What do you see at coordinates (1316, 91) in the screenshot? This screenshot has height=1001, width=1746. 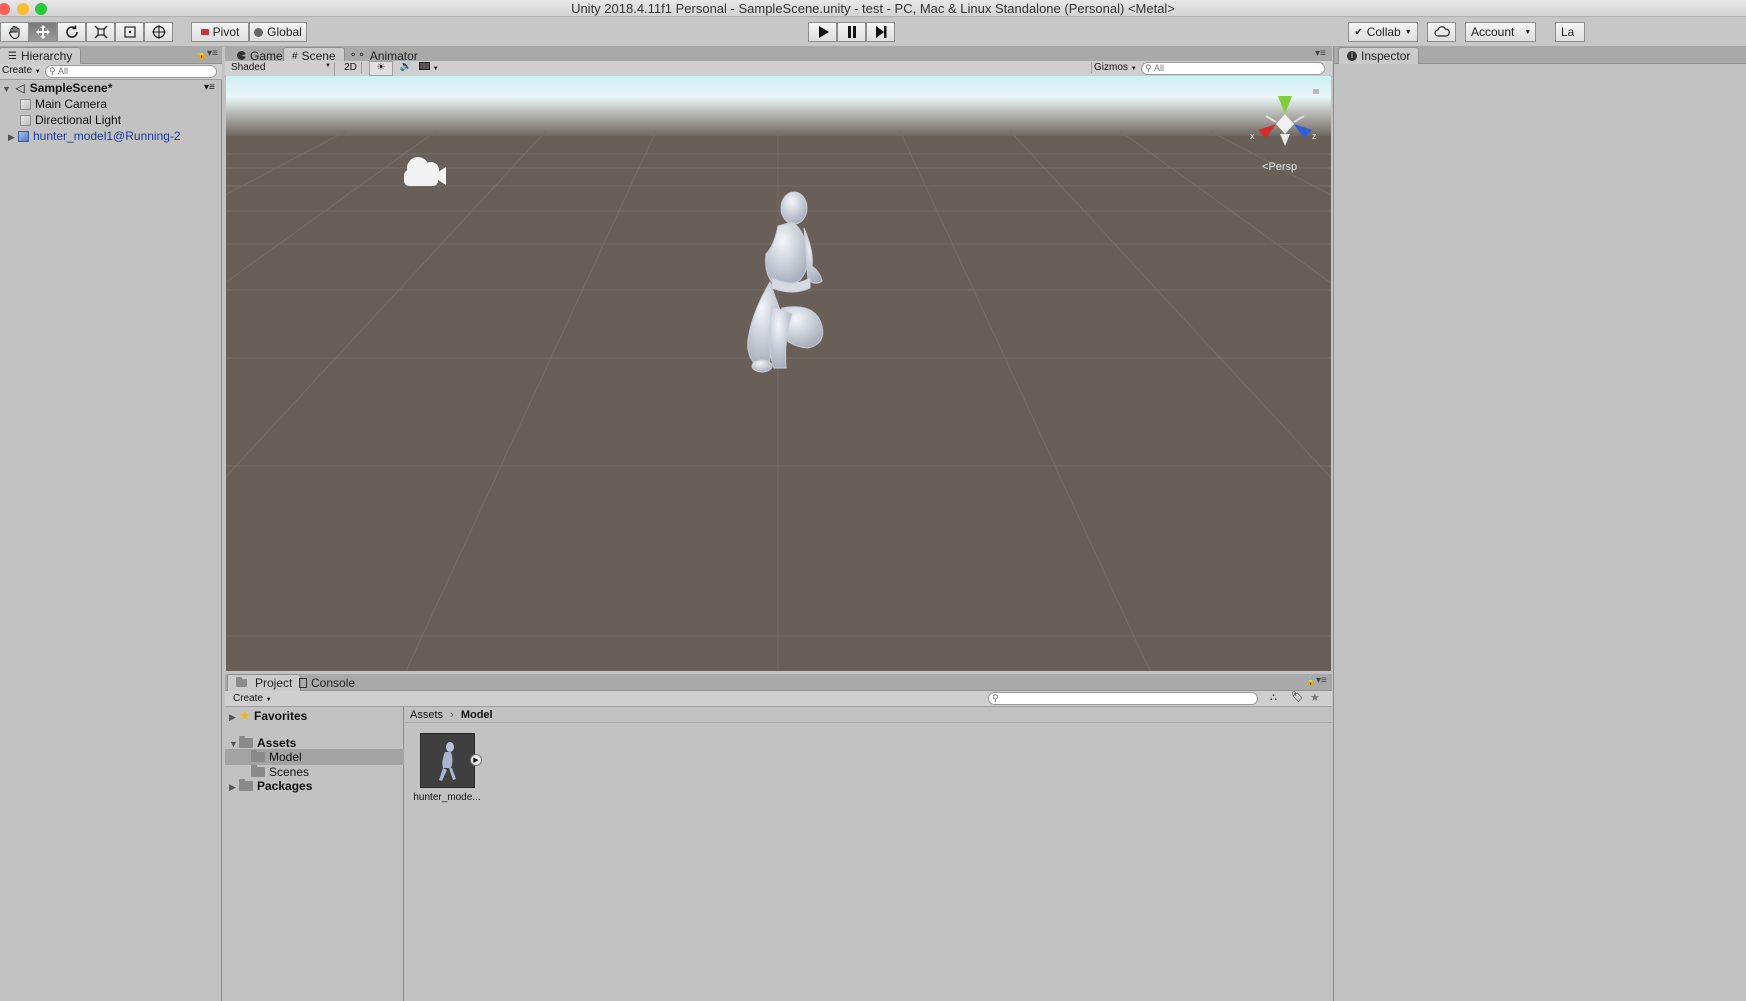 I see `lock-icon` at bounding box center [1316, 91].